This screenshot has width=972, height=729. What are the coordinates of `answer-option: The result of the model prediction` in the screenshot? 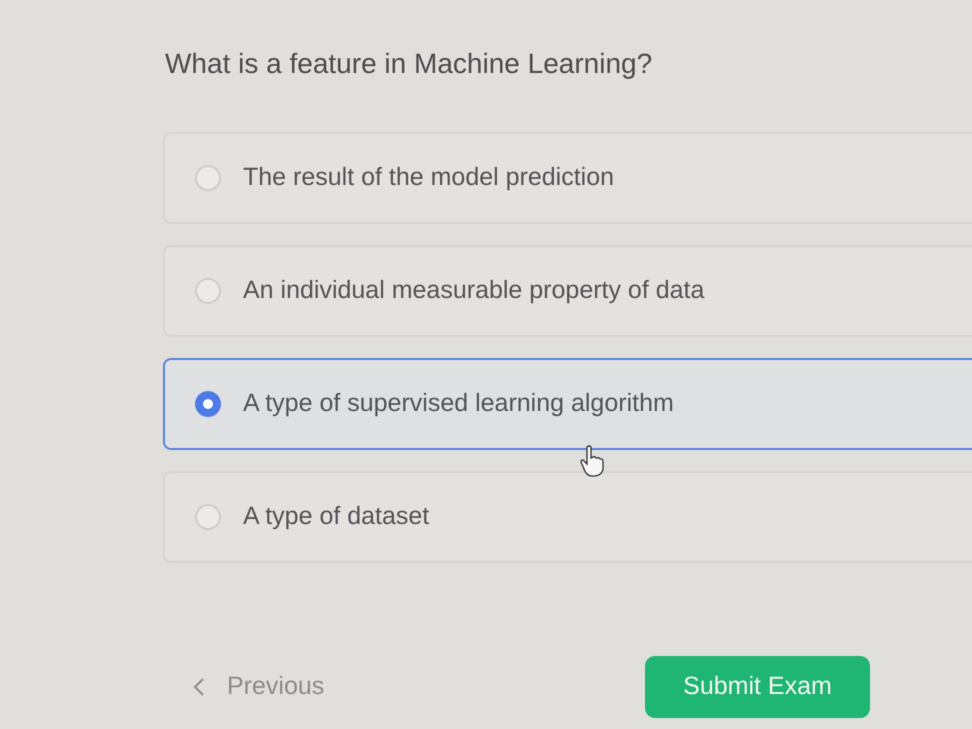 It's located at (567, 178).